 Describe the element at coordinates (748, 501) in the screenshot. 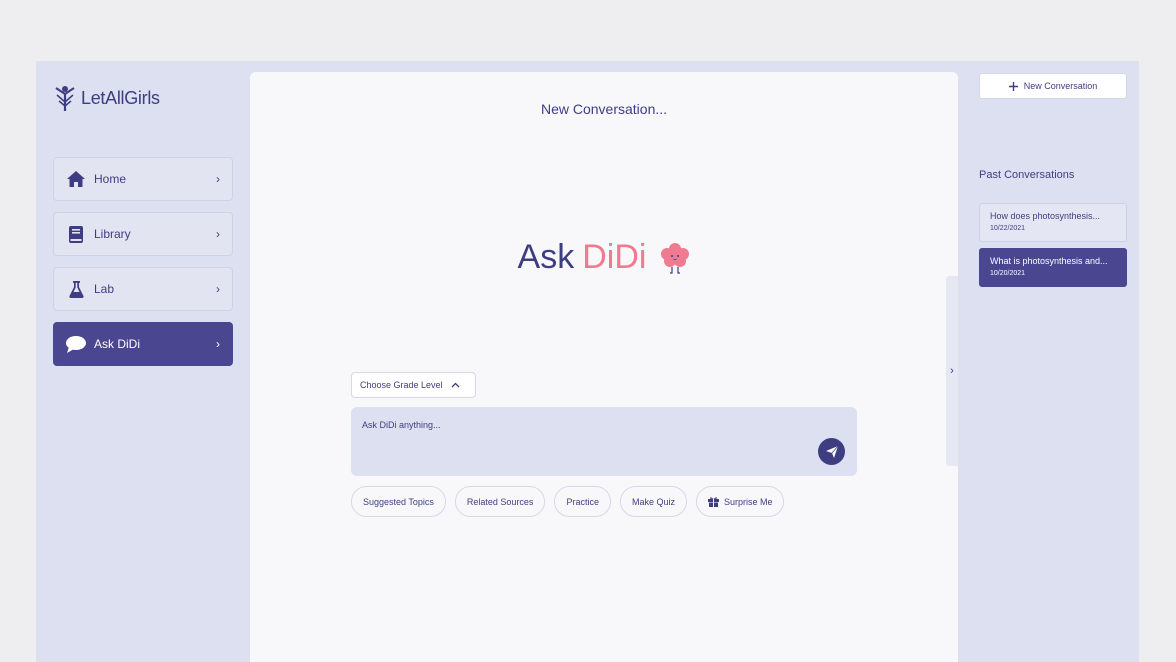

I see `chip-label: Surprise Me` at that location.